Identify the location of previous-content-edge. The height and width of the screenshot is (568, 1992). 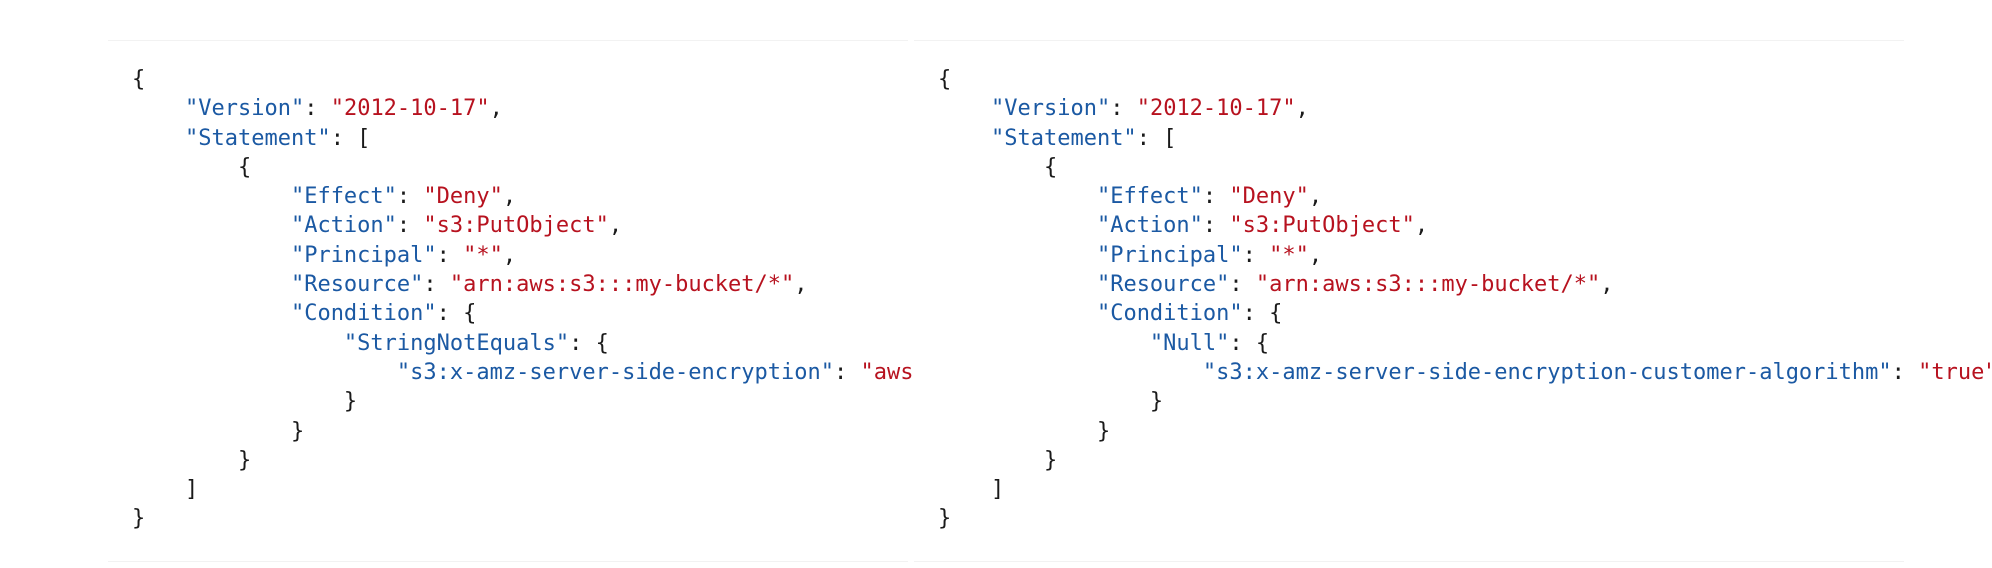
(996, 3).